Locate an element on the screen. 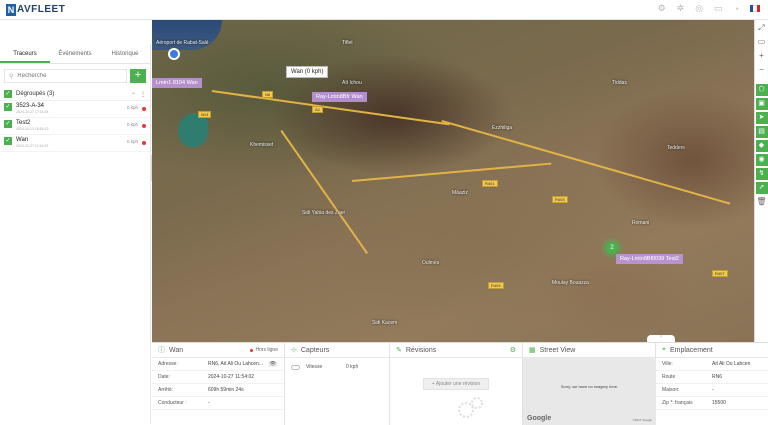 This screenshot has height=425, width=768. logo: N AVFLEET is located at coordinates (36, 9).